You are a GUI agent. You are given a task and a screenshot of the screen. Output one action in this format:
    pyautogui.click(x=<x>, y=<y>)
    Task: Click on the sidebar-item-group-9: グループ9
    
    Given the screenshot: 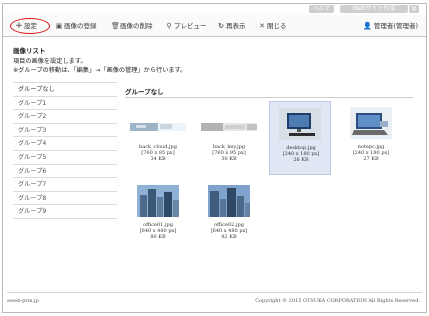 What is the action you would take?
    pyautogui.click(x=65, y=212)
    